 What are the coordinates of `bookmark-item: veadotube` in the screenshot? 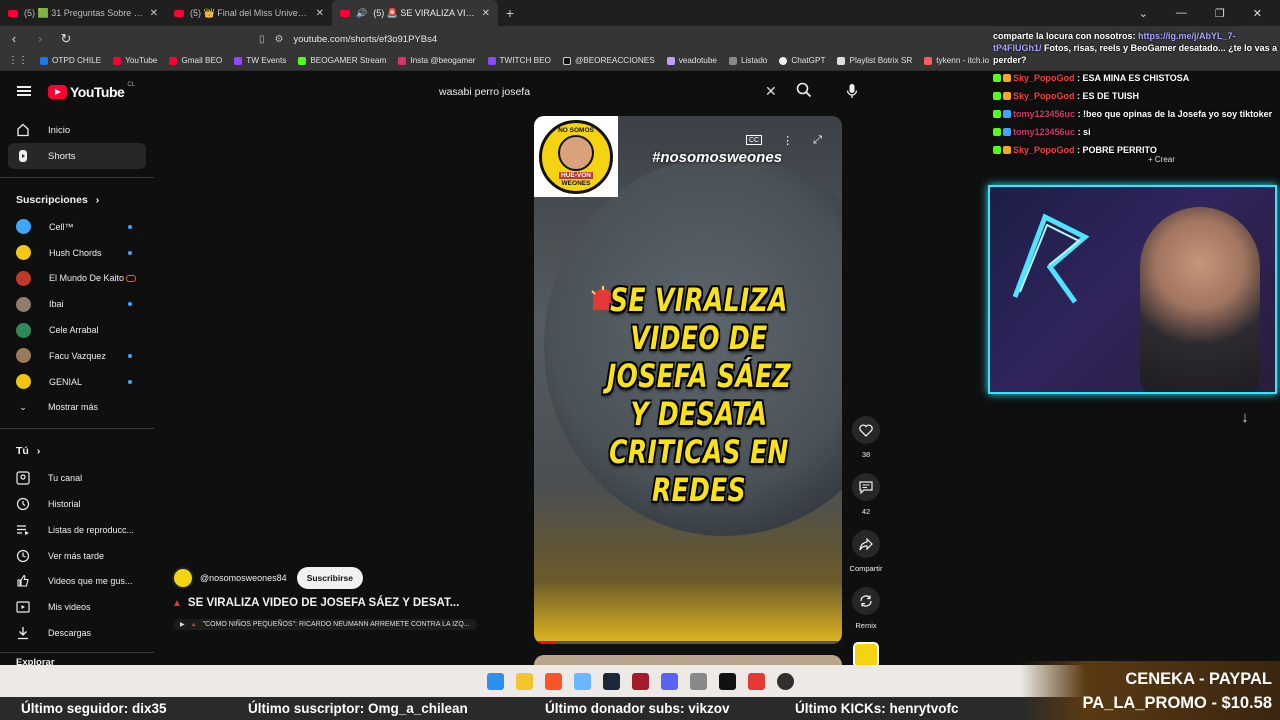 It's located at (691, 60).